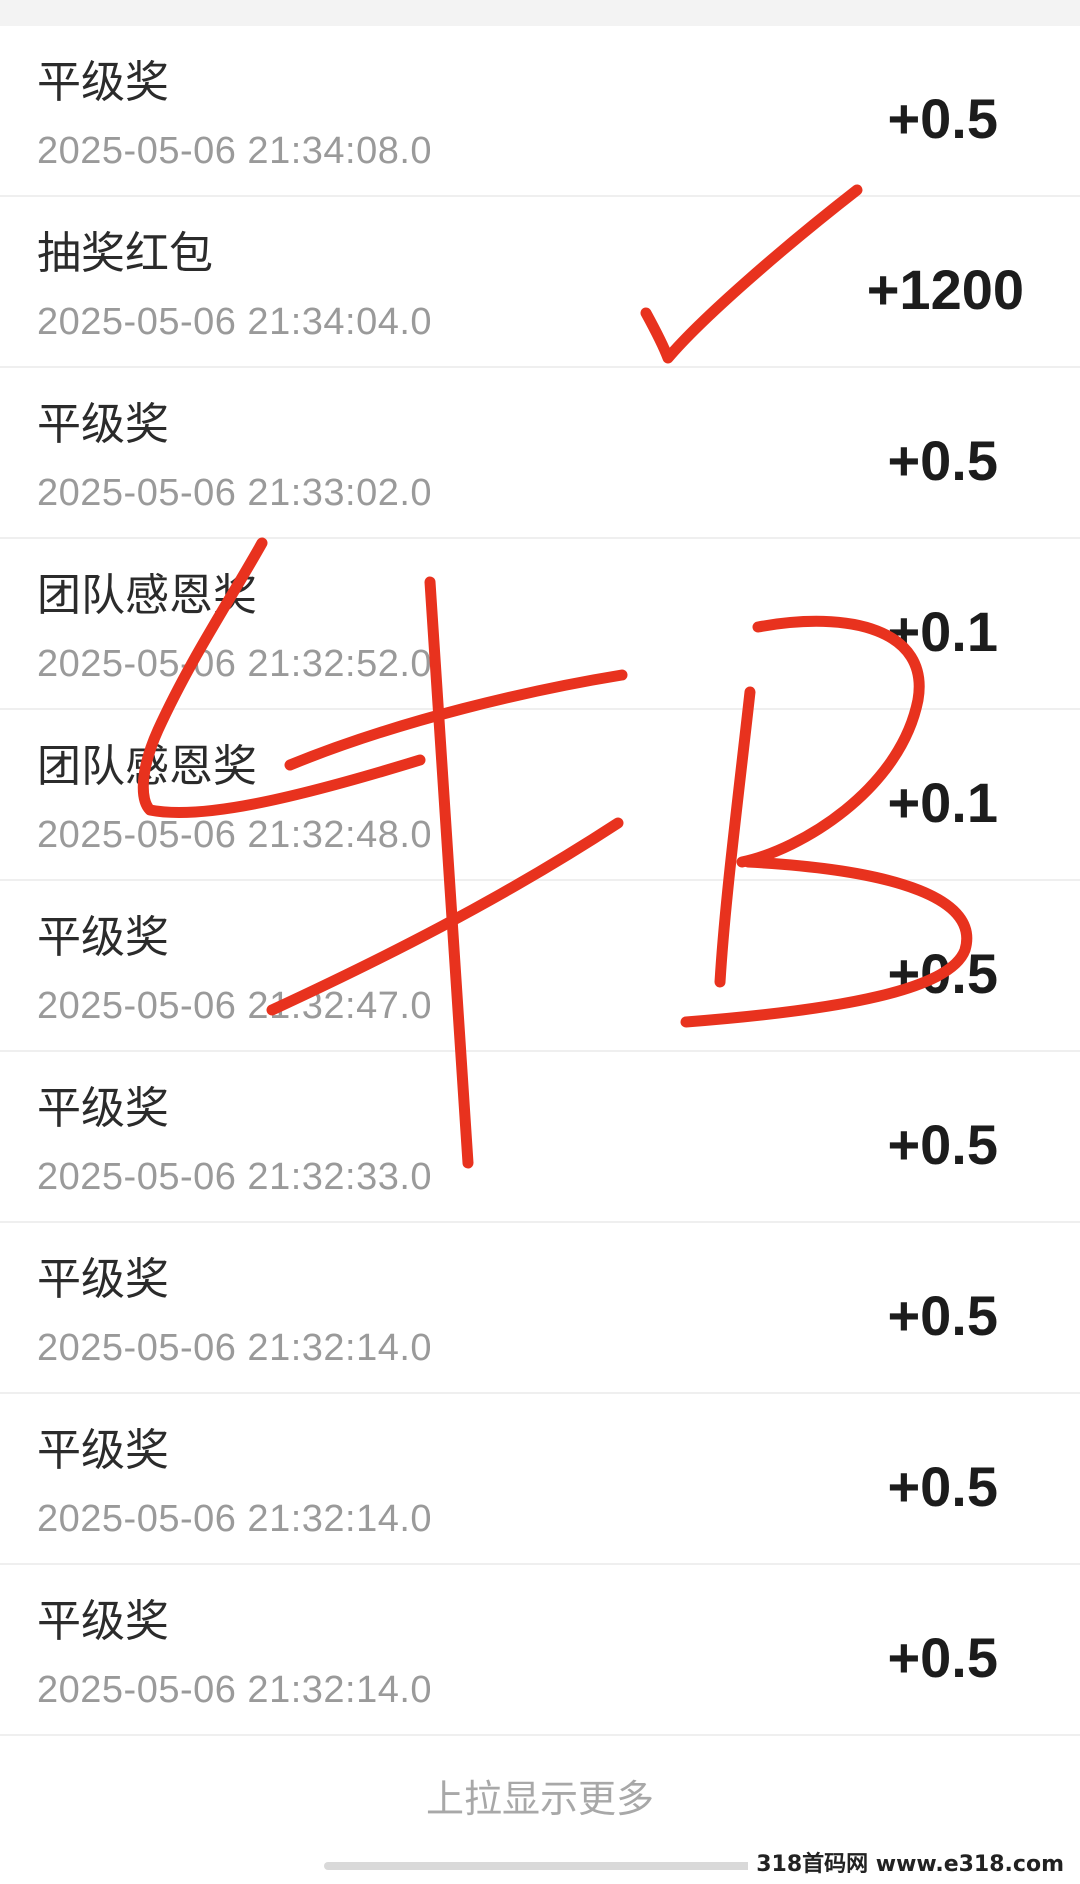 The height and width of the screenshot is (1884, 1080). What do you see at coordinates (540, 453) in the screenshot?
I see `list-item: 平级奖 2025-05-06 21:33:02.0 +0.5` at bounding box center [540, 453].